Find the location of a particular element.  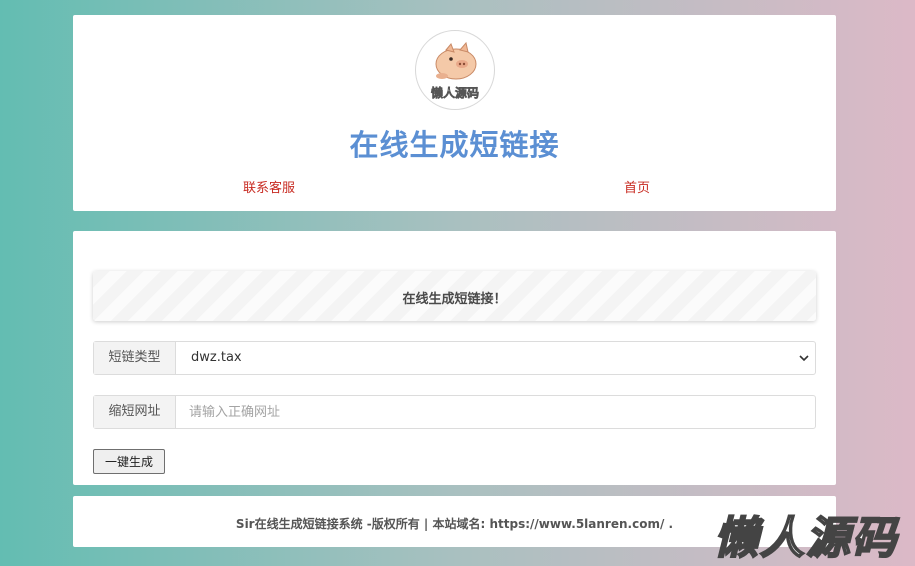

shorten-url-input is located at coordinates (497, 412).